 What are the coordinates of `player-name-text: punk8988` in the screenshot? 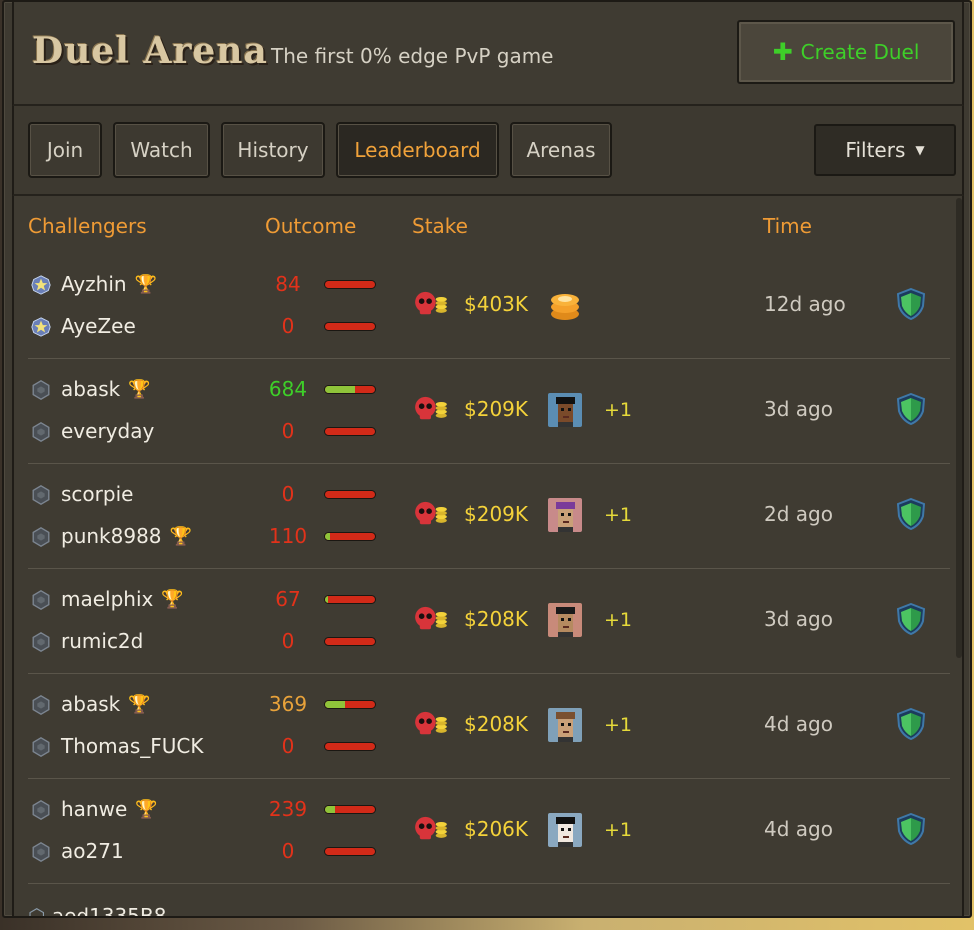 It's located at (111, 536).